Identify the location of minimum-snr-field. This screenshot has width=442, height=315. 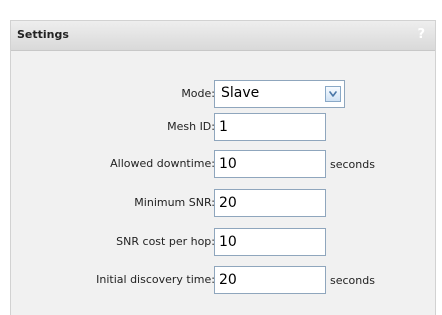
(270, 203).